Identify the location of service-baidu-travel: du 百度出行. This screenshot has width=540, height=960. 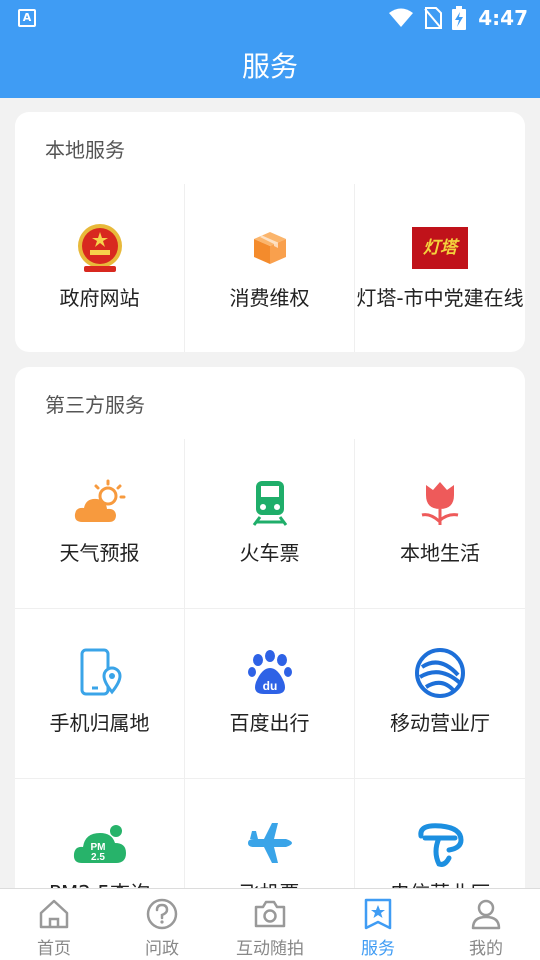
(270, 694).